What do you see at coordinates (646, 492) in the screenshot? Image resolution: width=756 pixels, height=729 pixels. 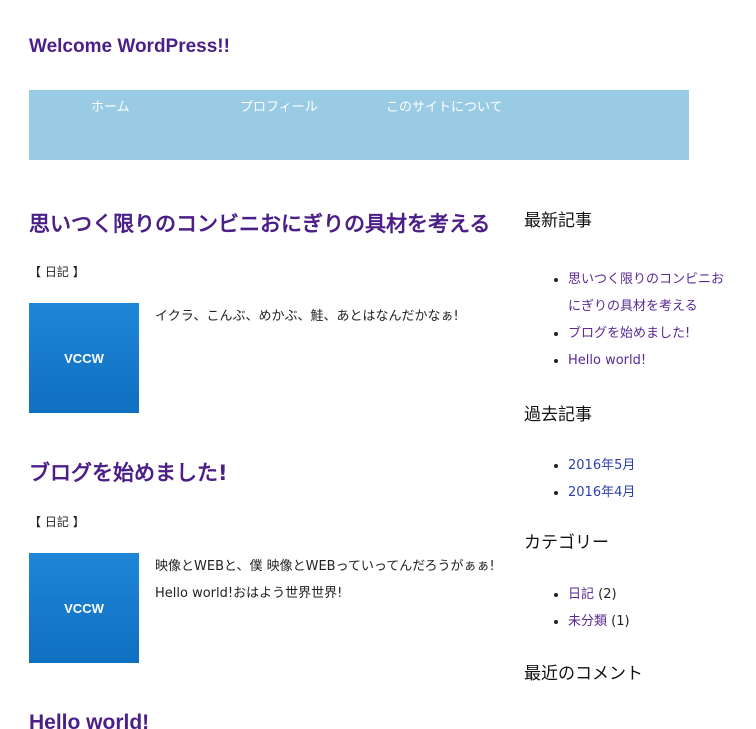 I see `list-item: 2016年4月` at bounding box center [646, 492].